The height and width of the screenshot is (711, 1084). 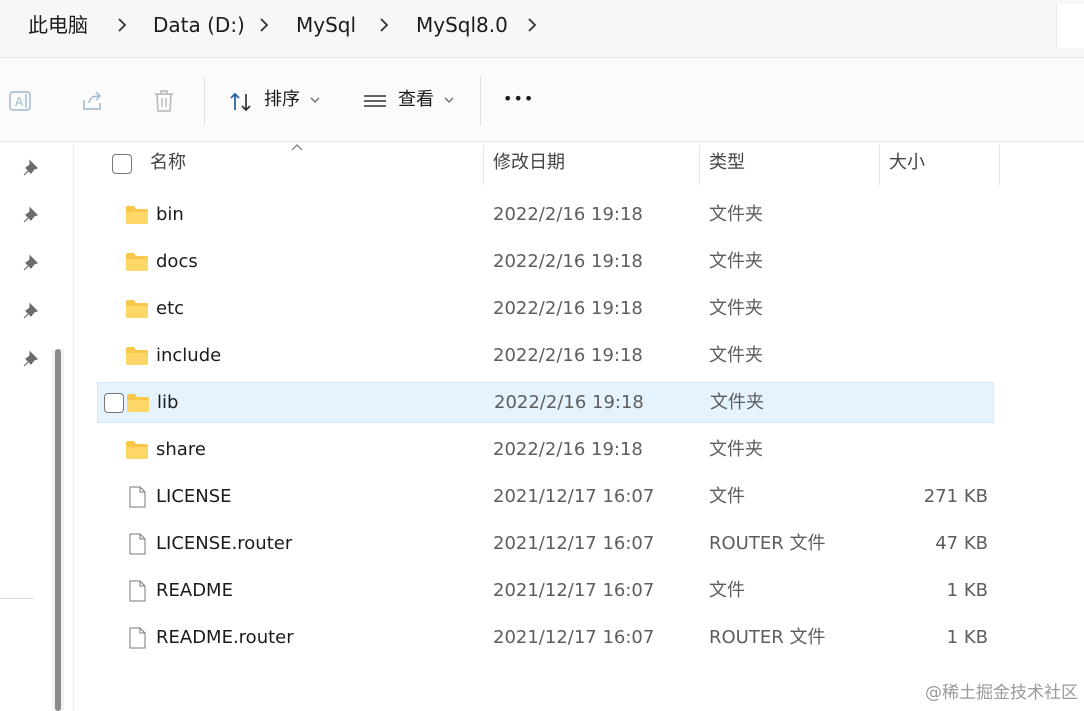 I want to click on rename-icon: A, so click(x=21, y=101).